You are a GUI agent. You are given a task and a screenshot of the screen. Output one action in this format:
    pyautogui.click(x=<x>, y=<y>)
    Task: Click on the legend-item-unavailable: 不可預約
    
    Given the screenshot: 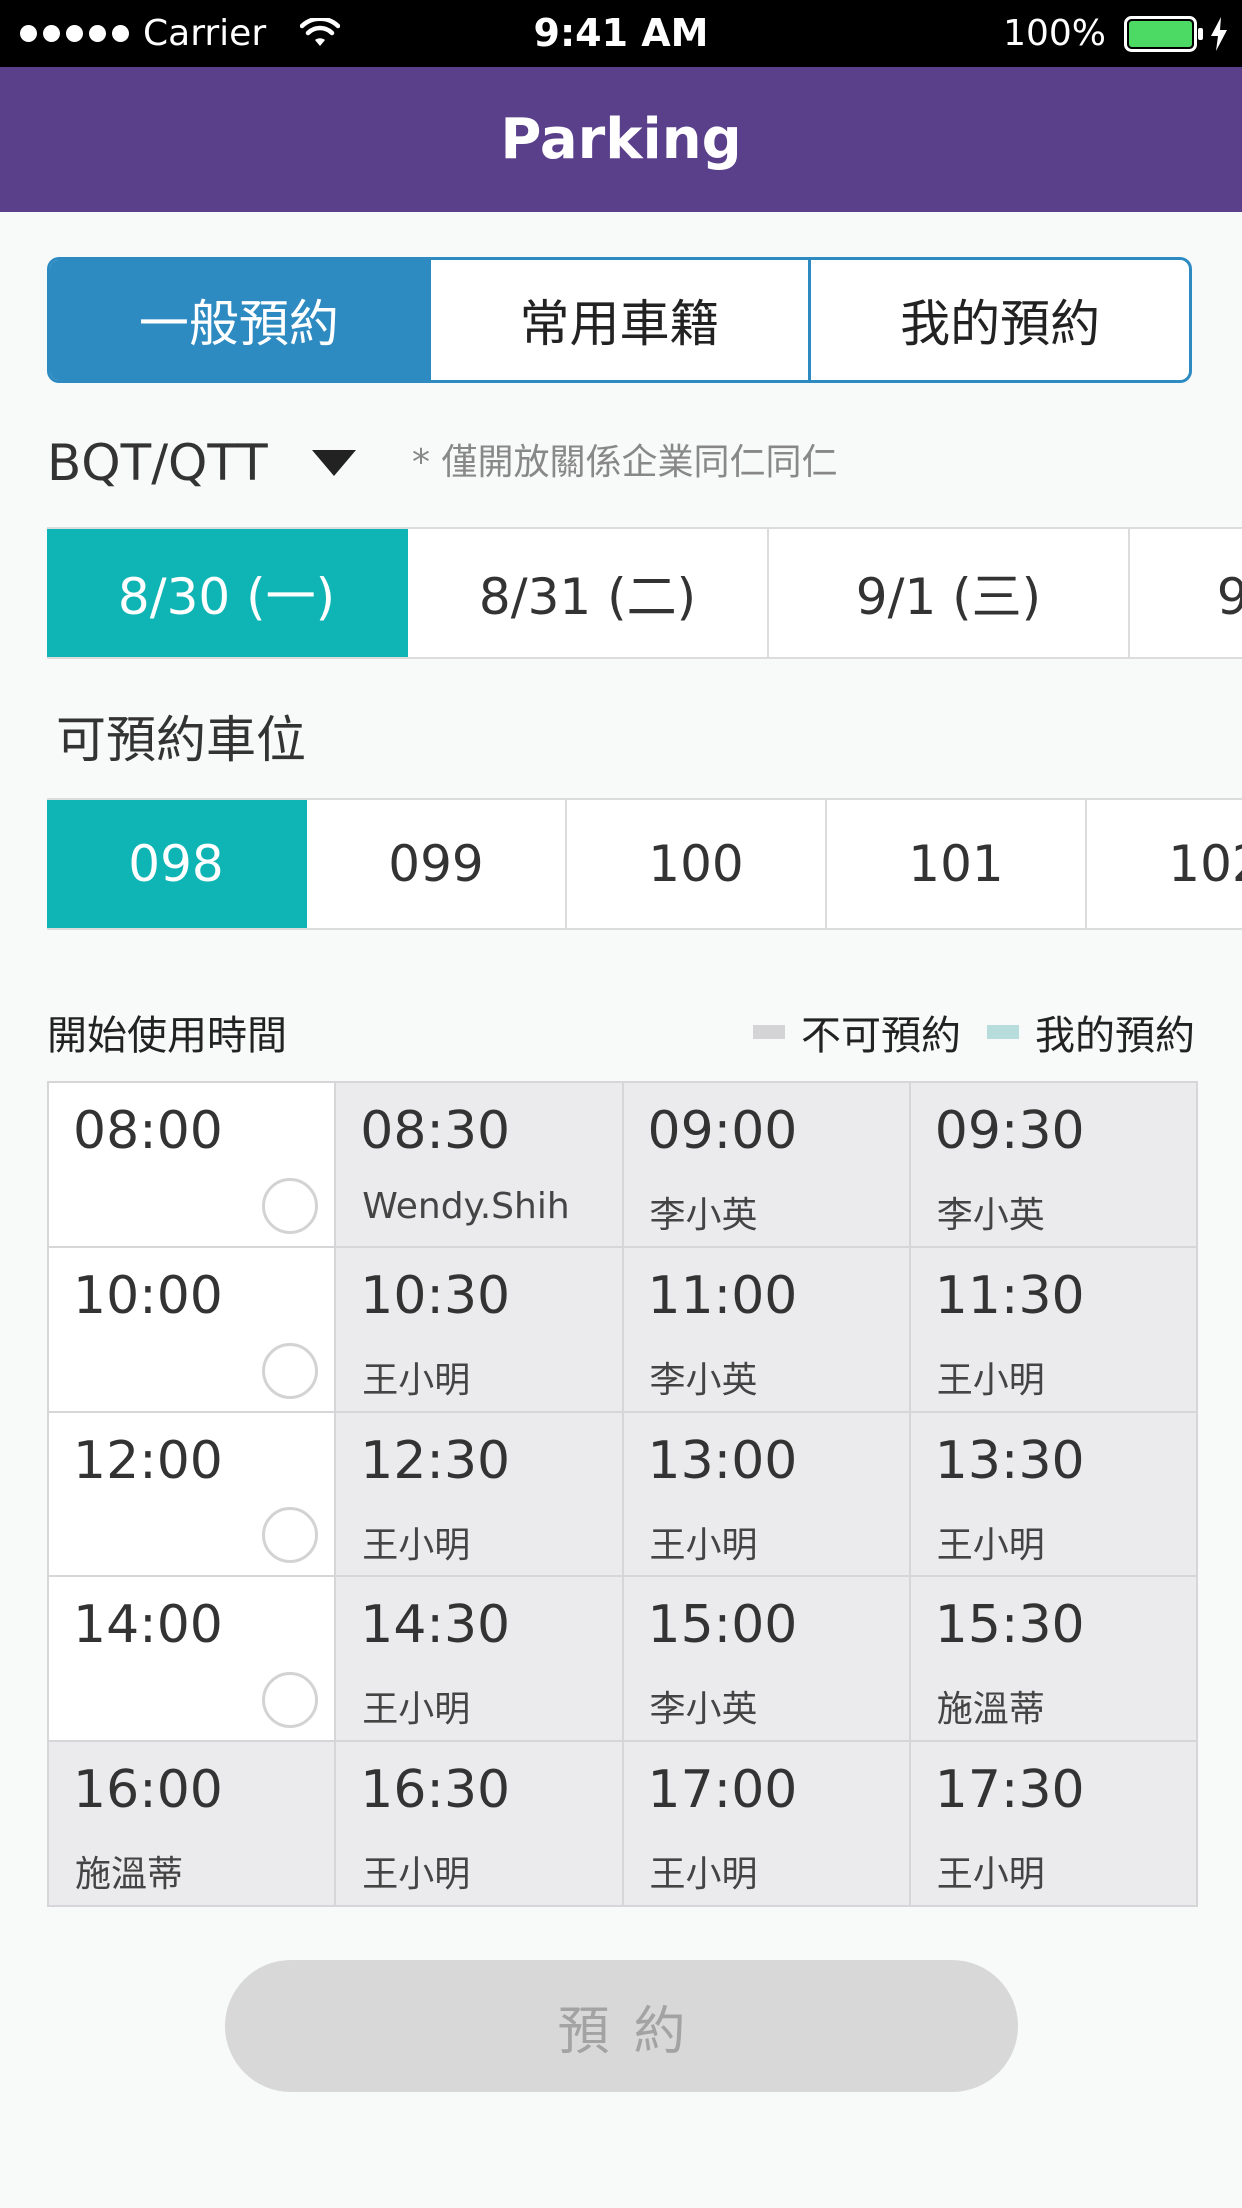 What is the action you would take?
    pyautogui.click(x=857, y=1032)
    